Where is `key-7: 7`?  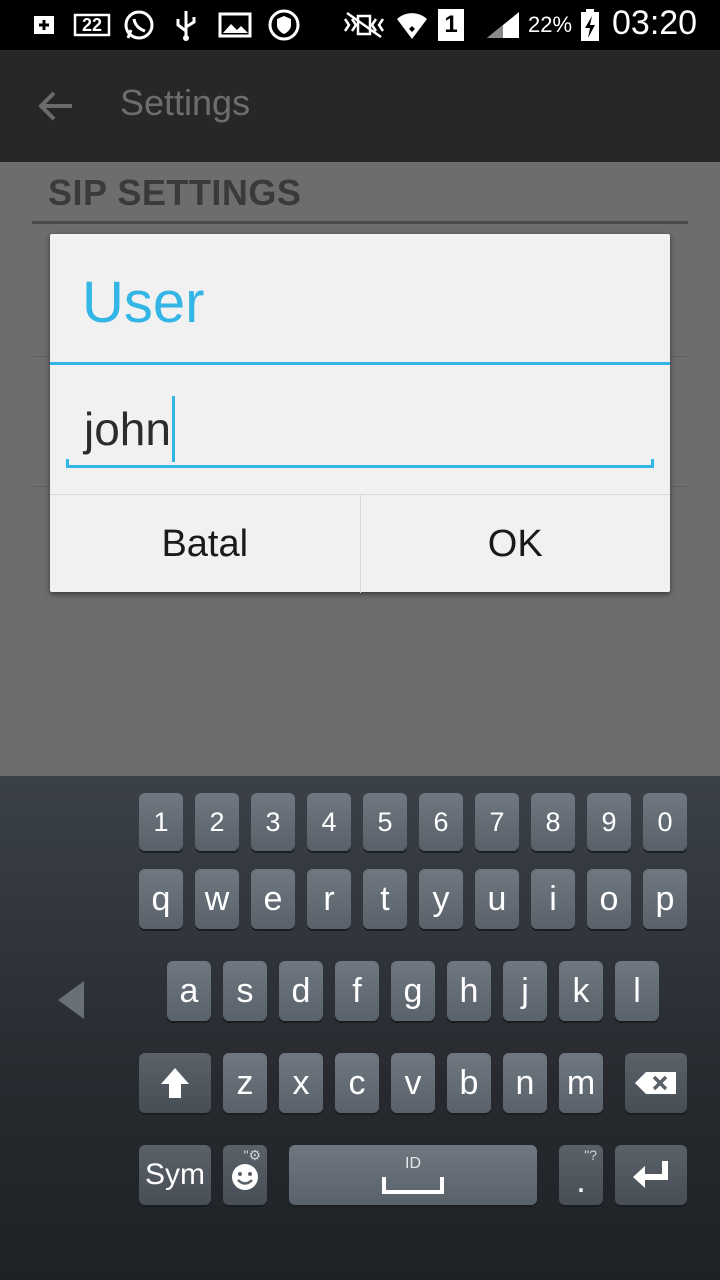
key-7: 7 is located at coordinates (497, 822).